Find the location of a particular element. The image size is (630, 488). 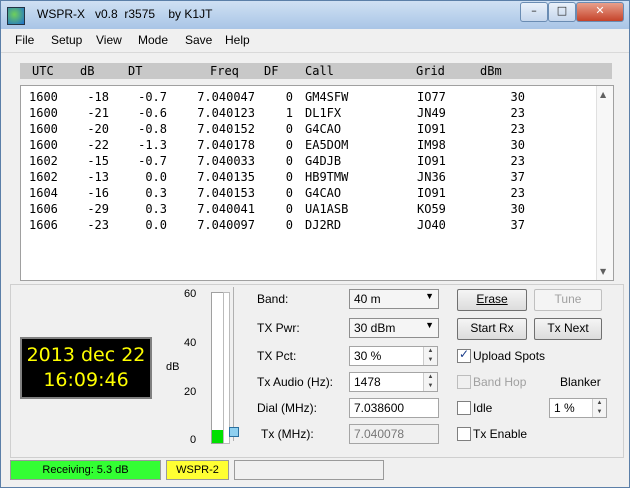

idle-checkbox is located at coordinates (464, 408).